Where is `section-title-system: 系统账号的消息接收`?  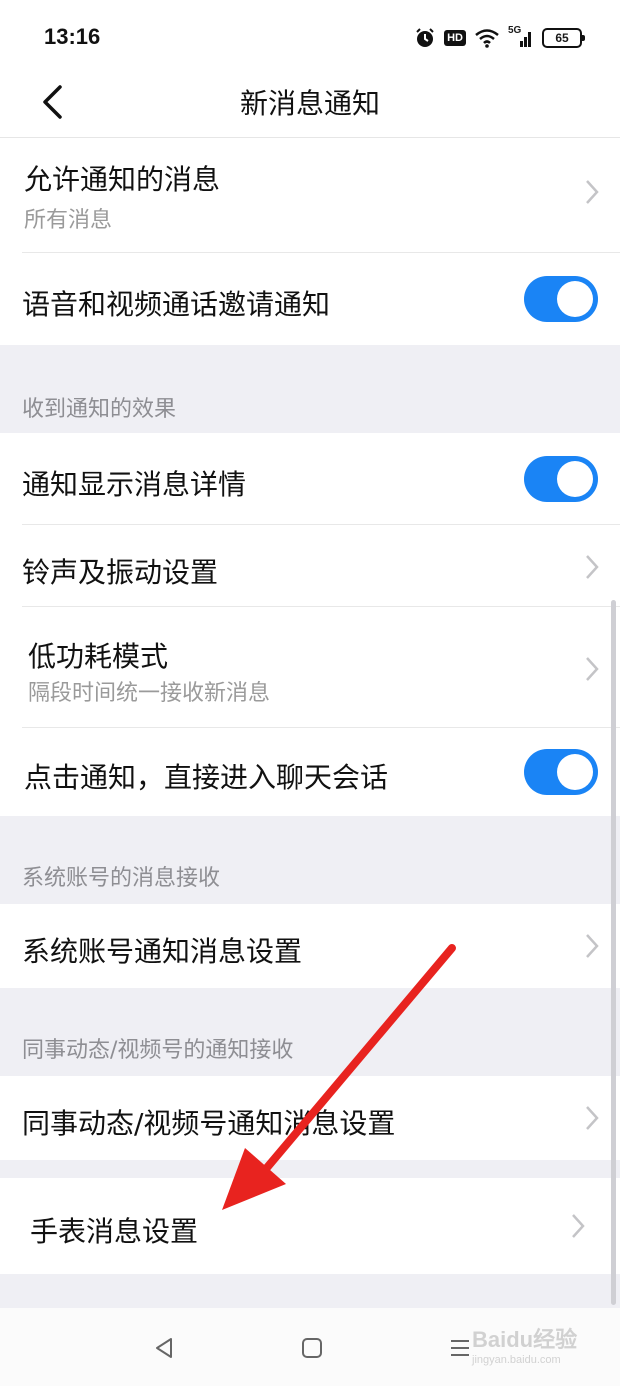 section-title-system: 系统账号的消息接收 is located at coordinates (121, 878).